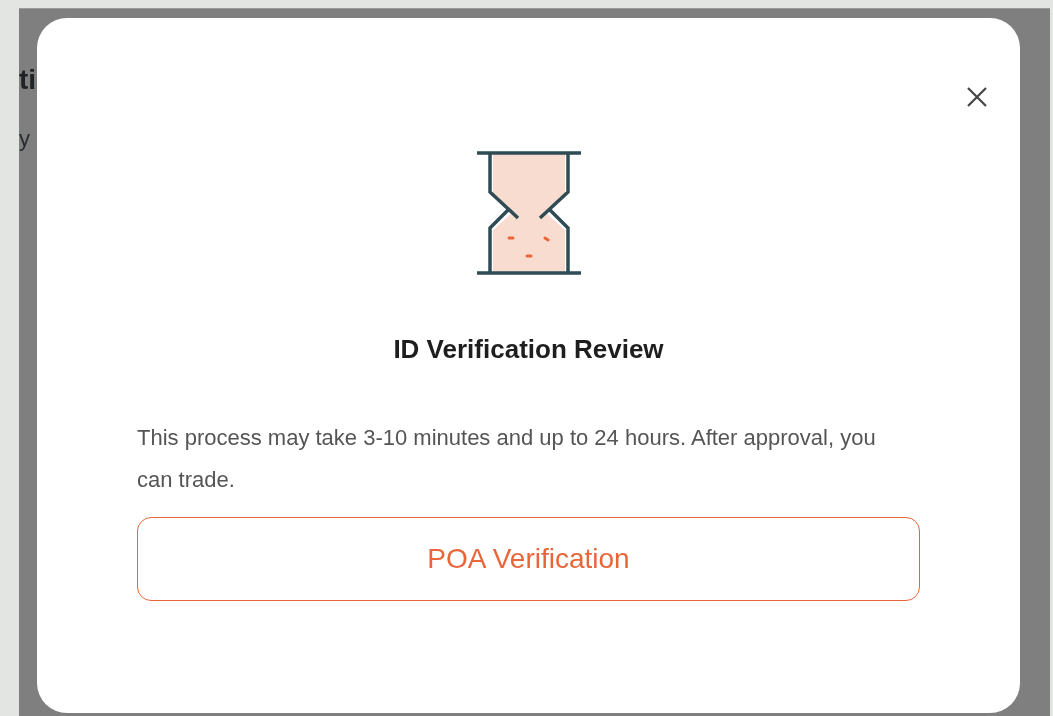 This screenshot has height=716, width=1053. Describe the element at coordinates (507, 459) in the screenshot. I see `dialog-message: This process may take 3-10 minutes and up to 24 hours. After approval, you can trade.` at that location.